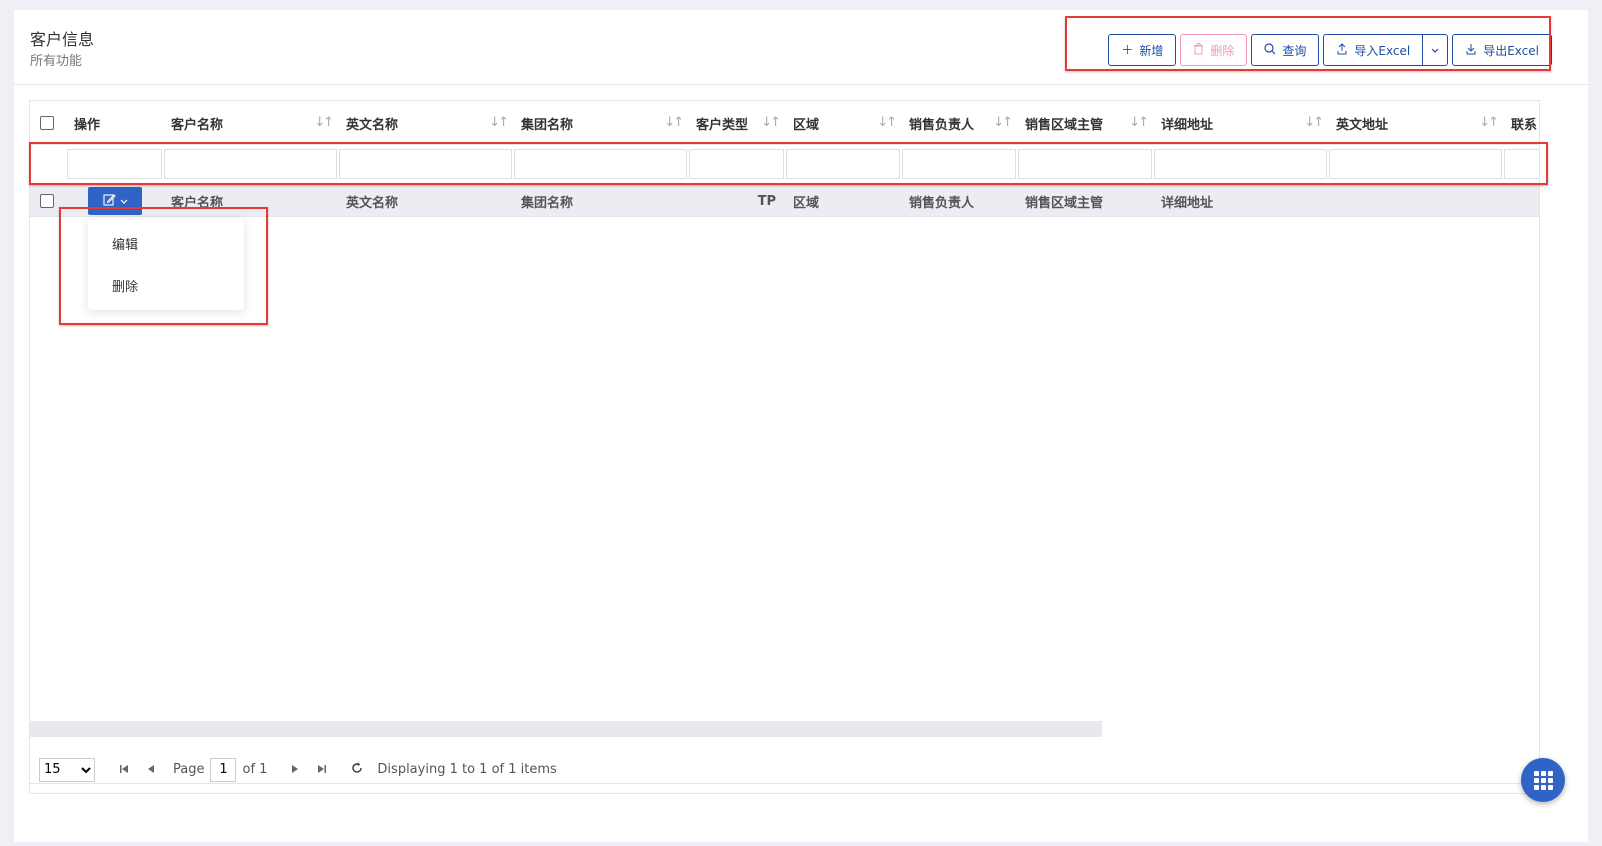 Image resolution: width=1602 pixels, height=846 pixels. Describe the element at coordinates (125, 243) in the screenshot. I see `menu-item-edit: 编辑` at that location.